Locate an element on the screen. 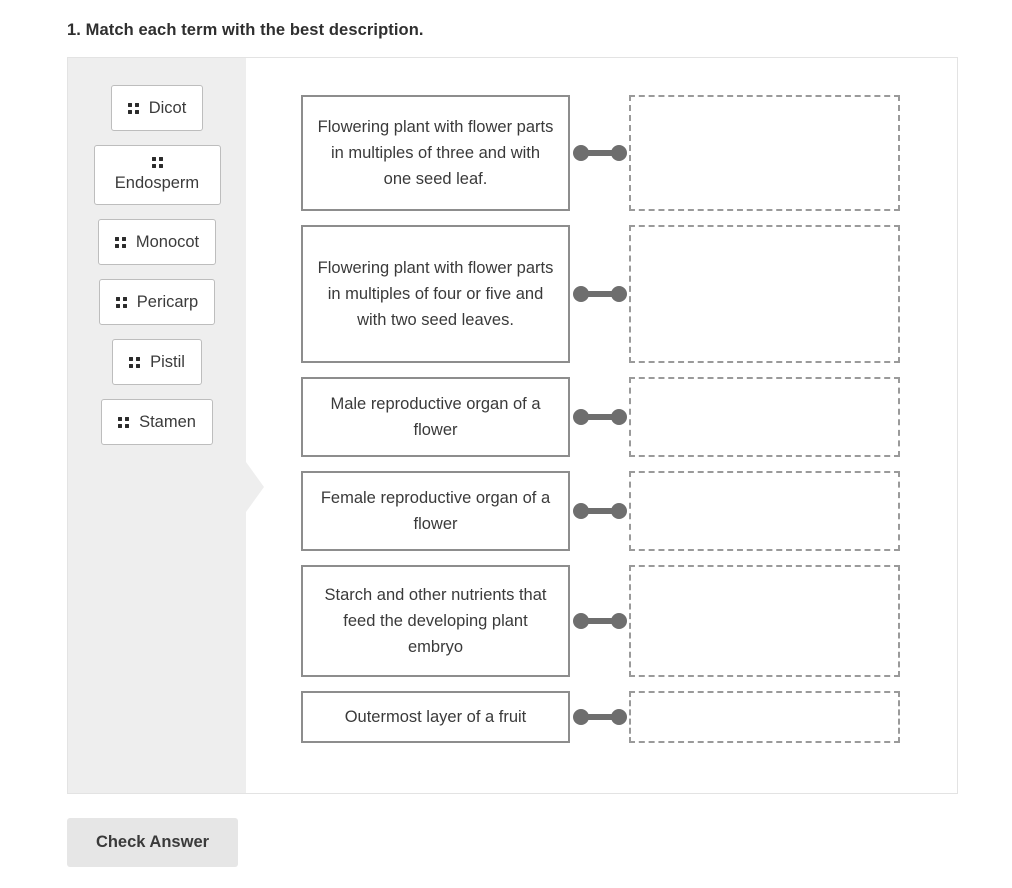  description-card: Male reproductive organ of a flower is located at coordinates (435, 417).